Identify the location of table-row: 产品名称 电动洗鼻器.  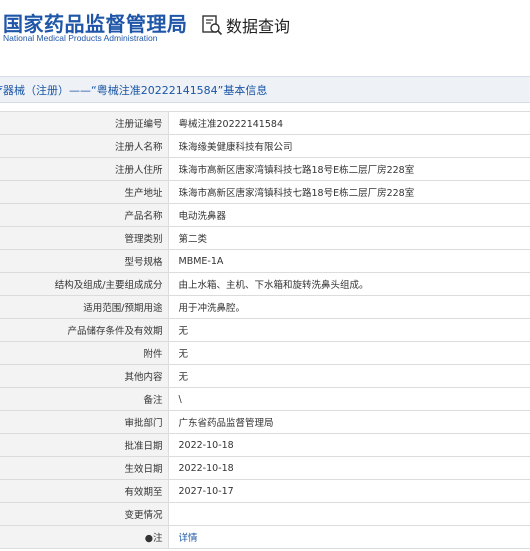
(265, 215).